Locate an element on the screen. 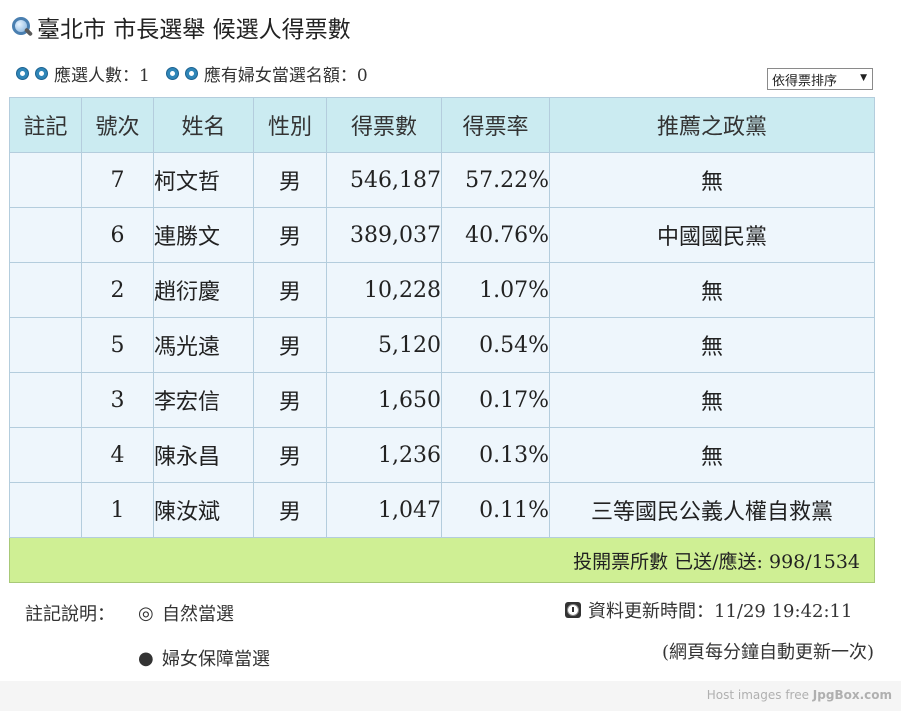 Image resolution: width=901 pixels, height=711 pixels. cell-rate: 0.17% is located at coordinates (495, 400).